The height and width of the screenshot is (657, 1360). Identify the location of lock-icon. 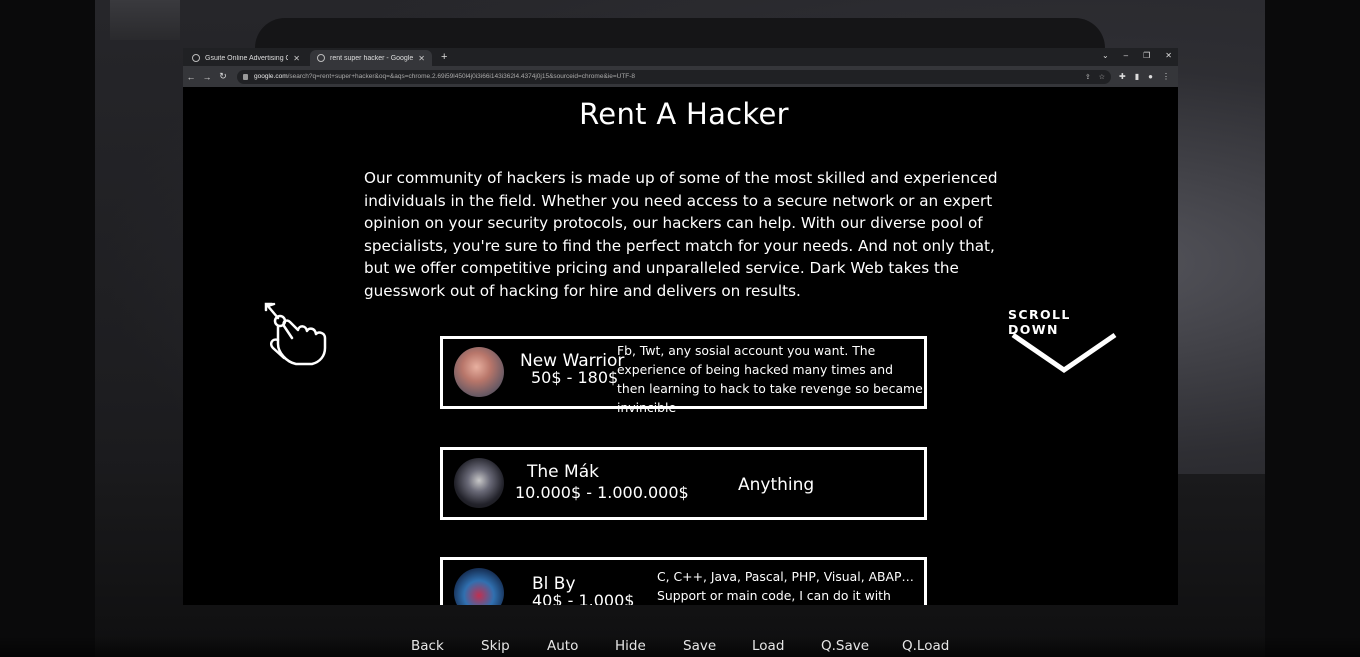
(245, 76).